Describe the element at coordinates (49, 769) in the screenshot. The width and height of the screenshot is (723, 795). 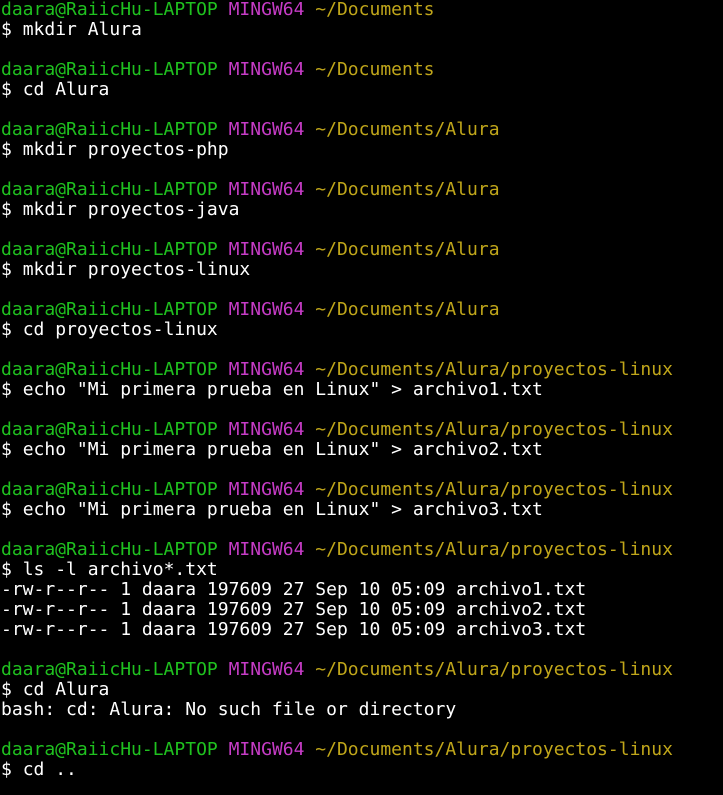
I see `command-text: cd ..` at that location.